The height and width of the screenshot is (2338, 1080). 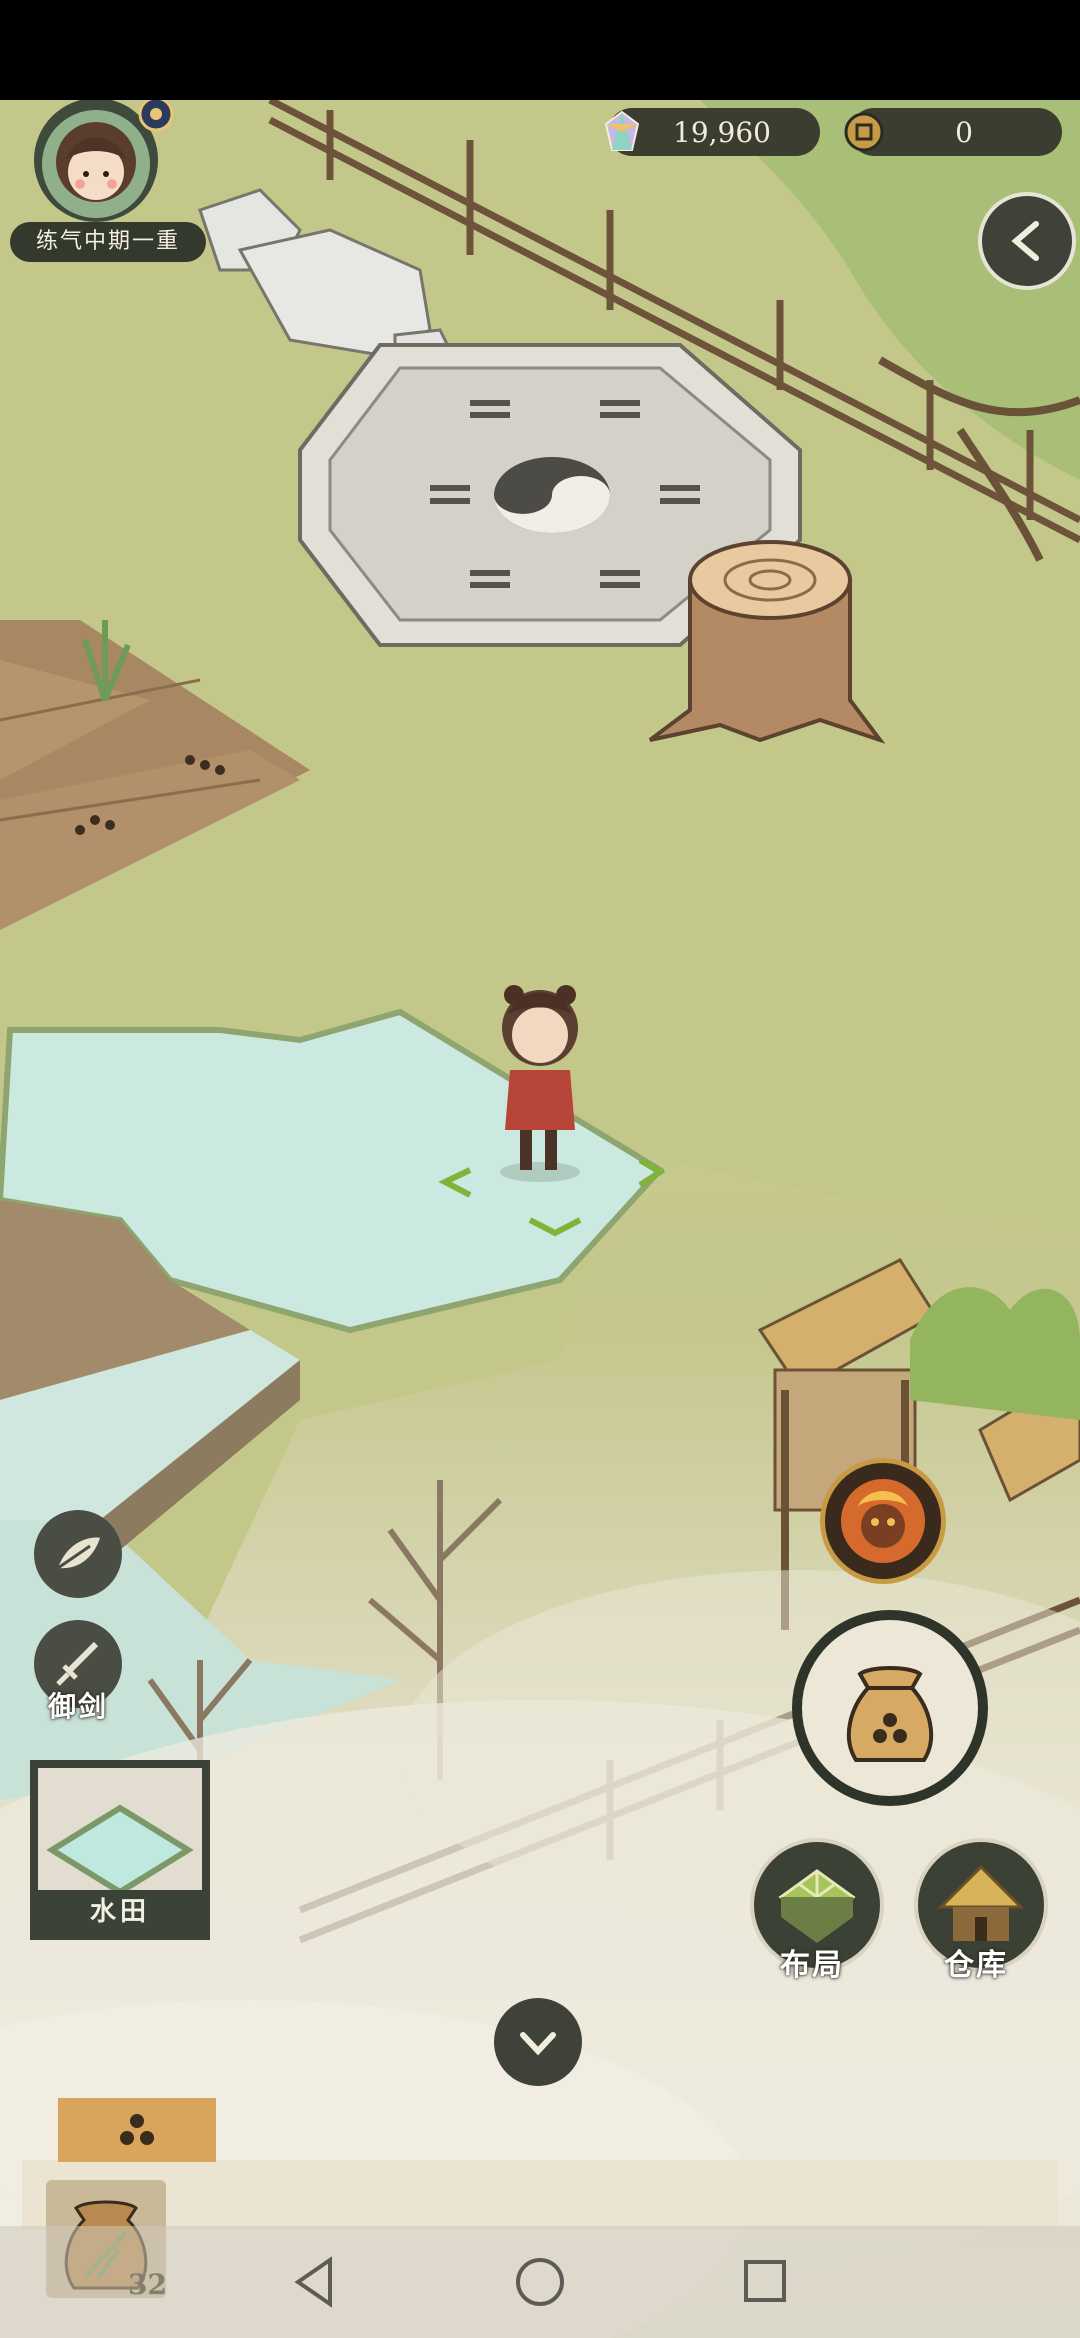 What do you see at coordinates (77, 1663) in the screenshot?
I see `sword-icon` at bounding box center [77, 1663].